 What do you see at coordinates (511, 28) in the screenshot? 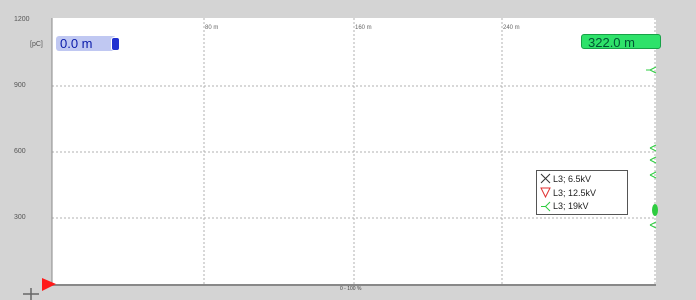
I see `x-tick-label: 240 m` at bounding box center [511, 28].